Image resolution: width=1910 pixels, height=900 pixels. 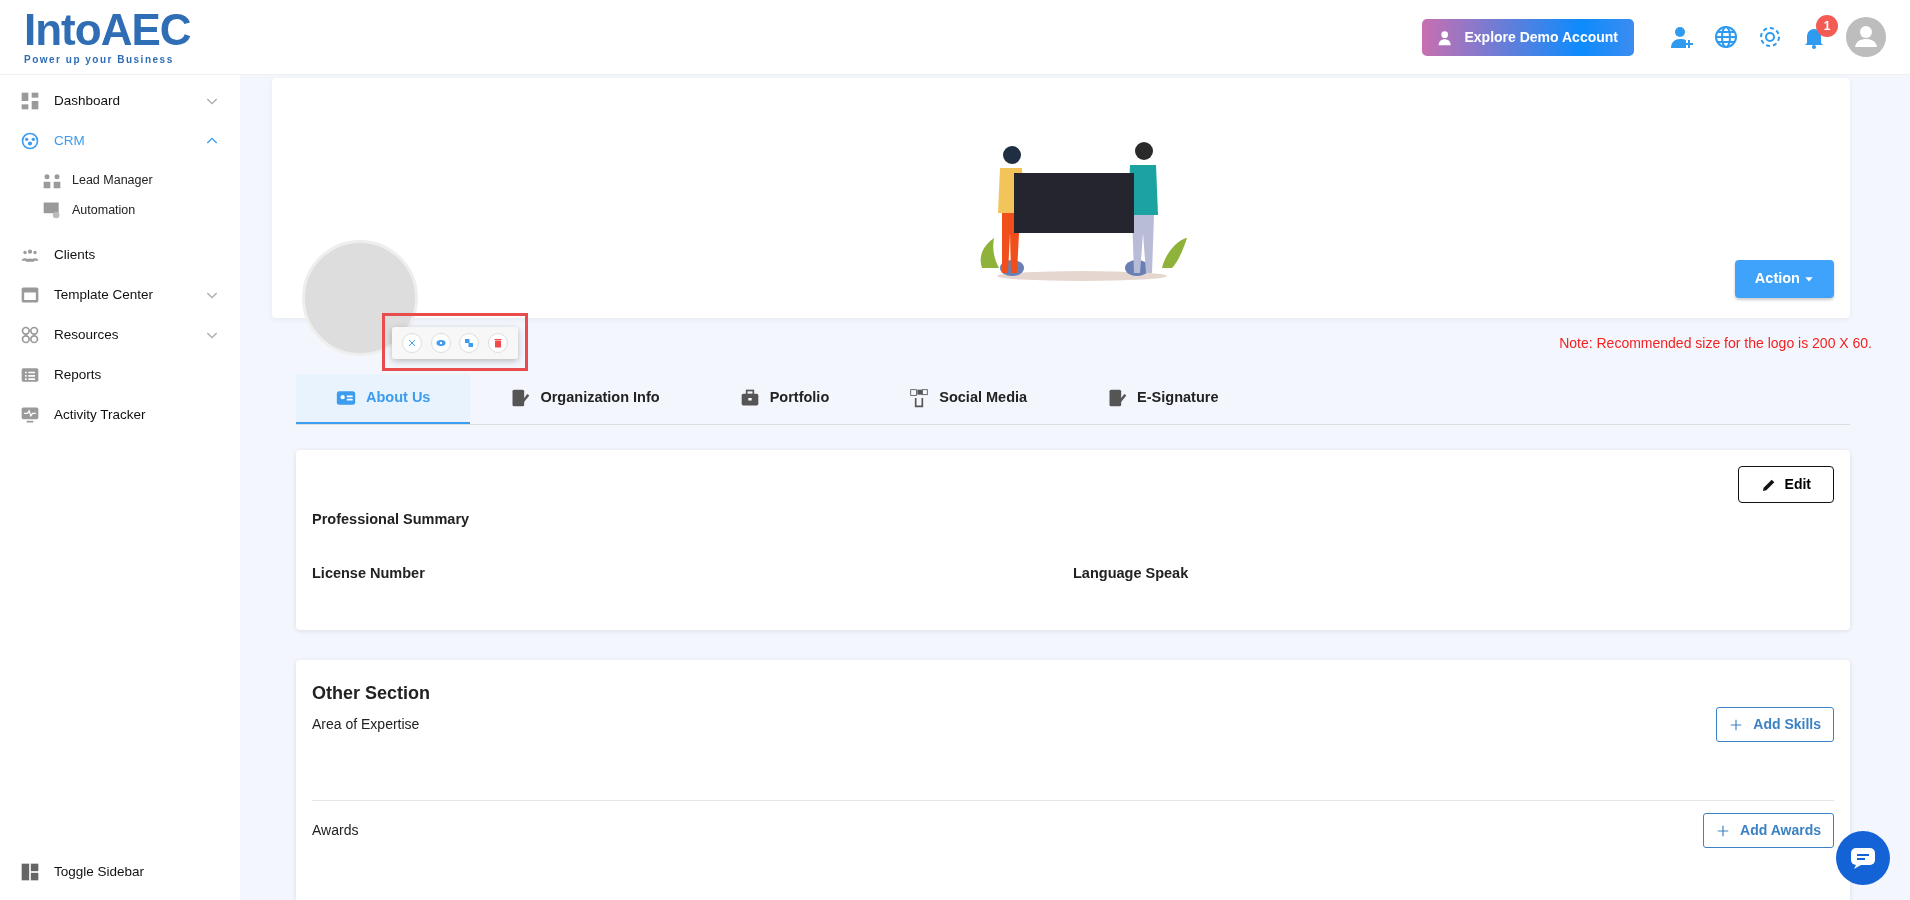 What do you see at coordinates (120, 180) in the screenshot?
I see `sidebar-subitem: Lead Manager` at bounding box center [120, 180].